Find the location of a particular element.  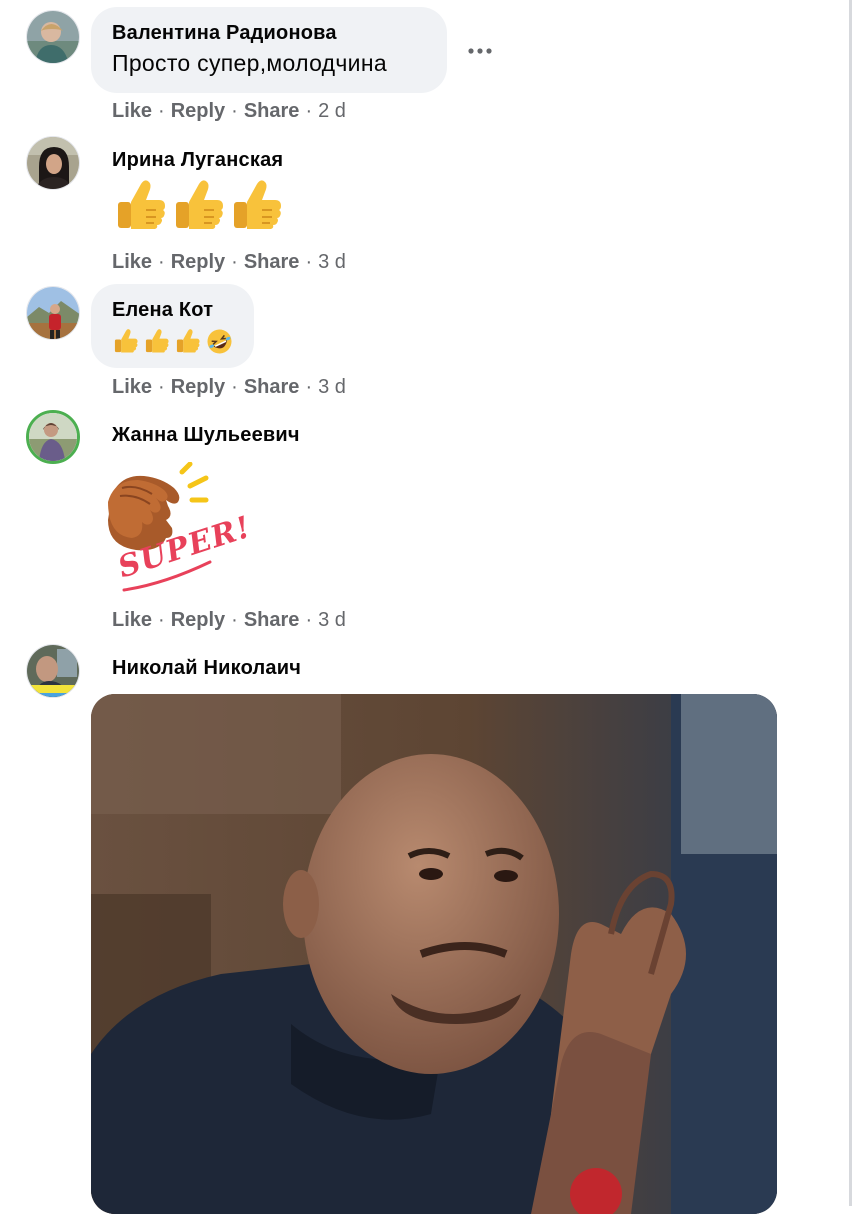

comment-author: Николай Николаич is located at coordinates (206, 668).